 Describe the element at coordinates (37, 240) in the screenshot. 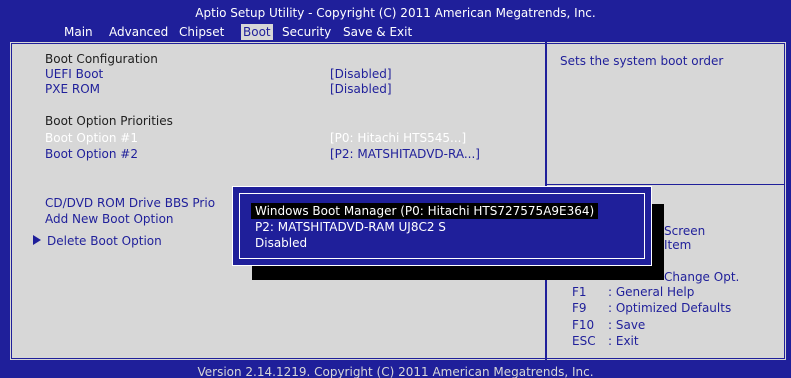

I see `submenu-arrow-icon` at that location.